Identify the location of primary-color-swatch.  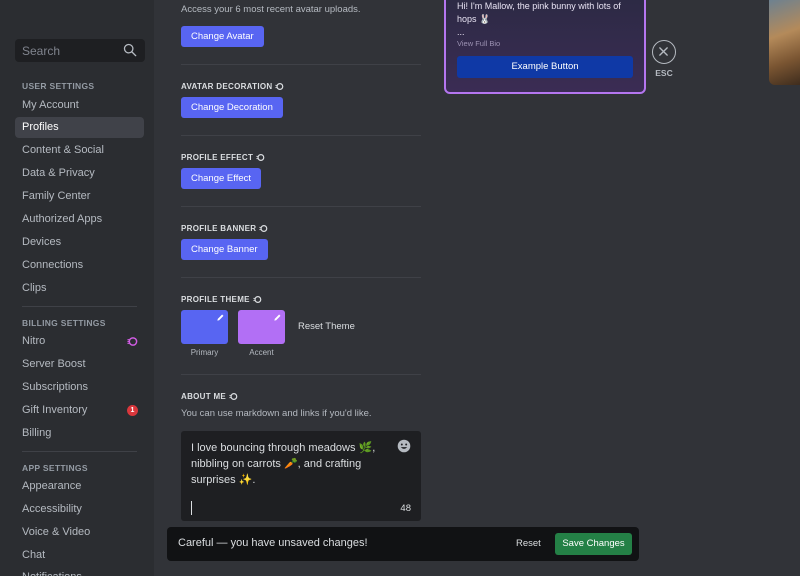
(204, 327).